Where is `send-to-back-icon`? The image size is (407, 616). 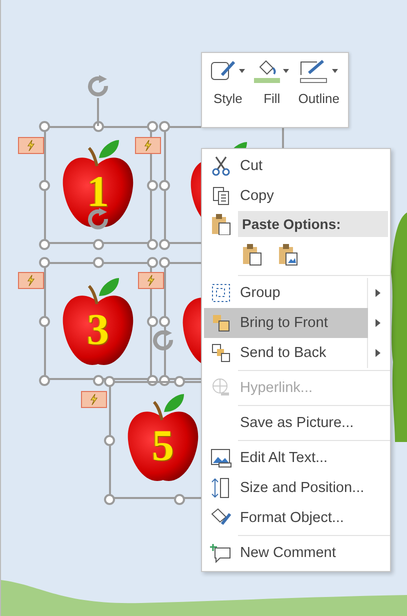 send-to-back-icon is located at coordinates (221, 353).